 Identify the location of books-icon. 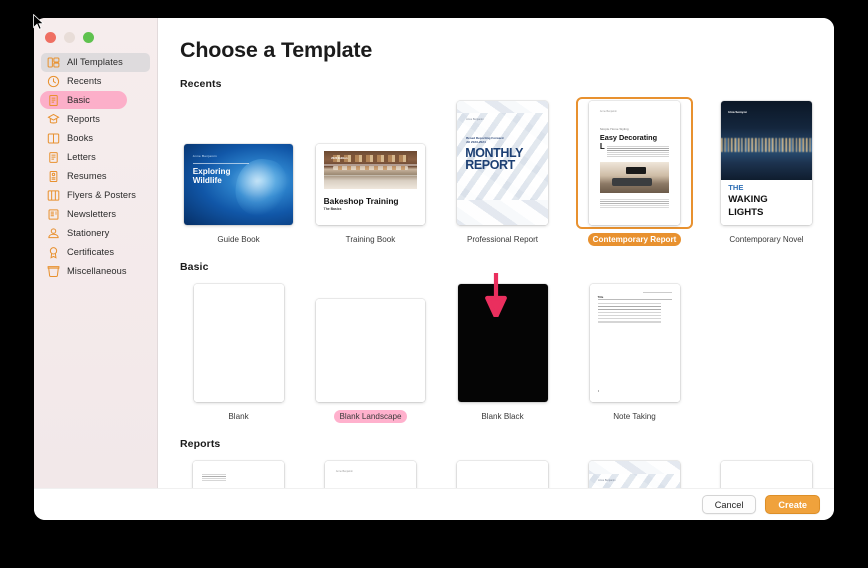
(53, 138).